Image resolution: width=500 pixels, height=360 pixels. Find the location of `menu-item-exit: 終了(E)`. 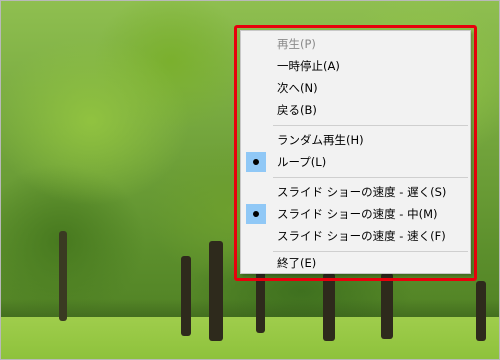

menu-item-exit: 終了(E) is located at coordinates (355, 263).